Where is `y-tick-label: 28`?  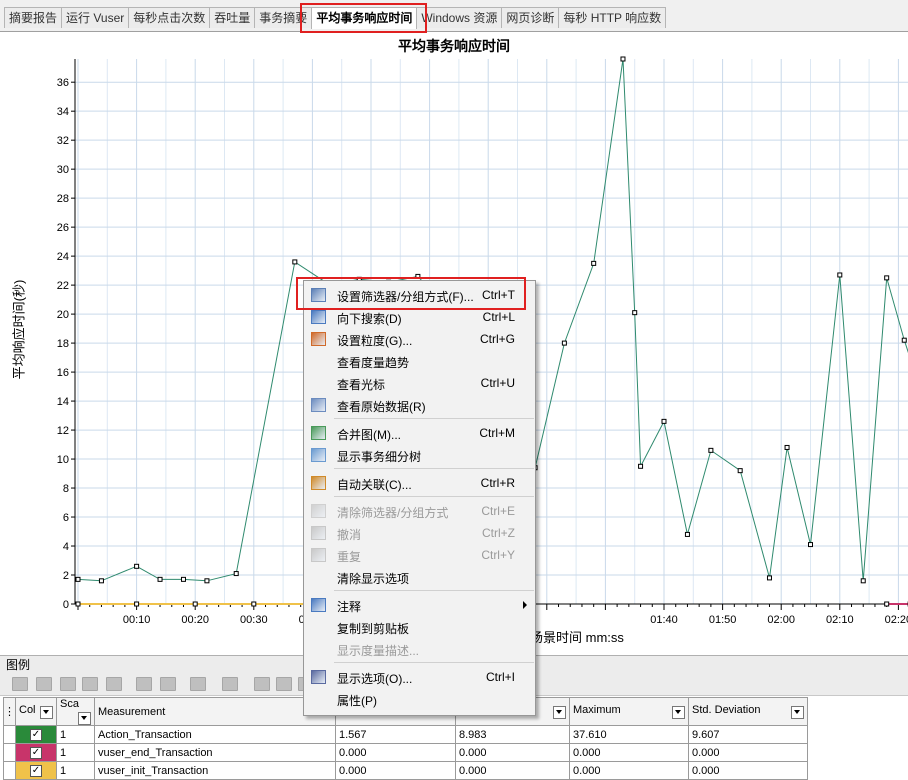 y-tick-label: 28 is located at coordinates (63, 199).